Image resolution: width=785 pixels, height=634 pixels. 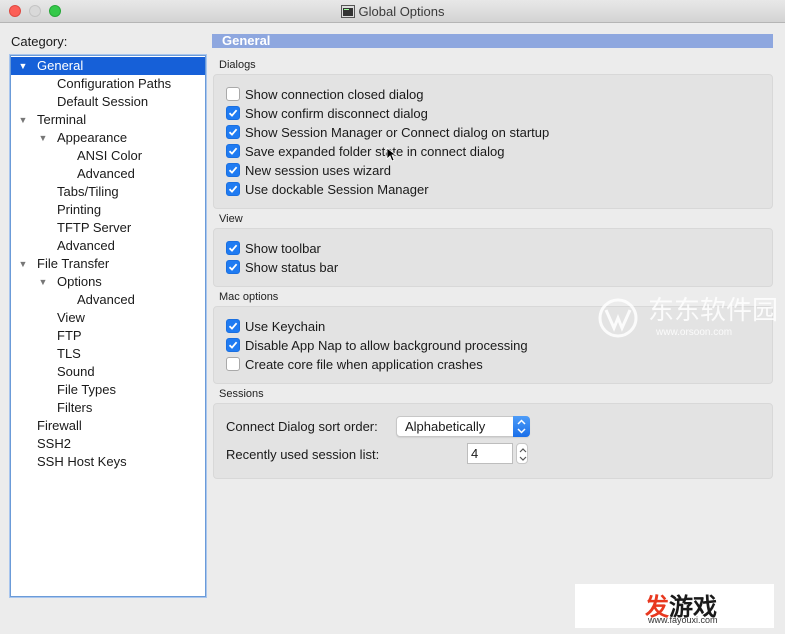 I want to click on tree-item: SSH2, so click(x=108, y=444).